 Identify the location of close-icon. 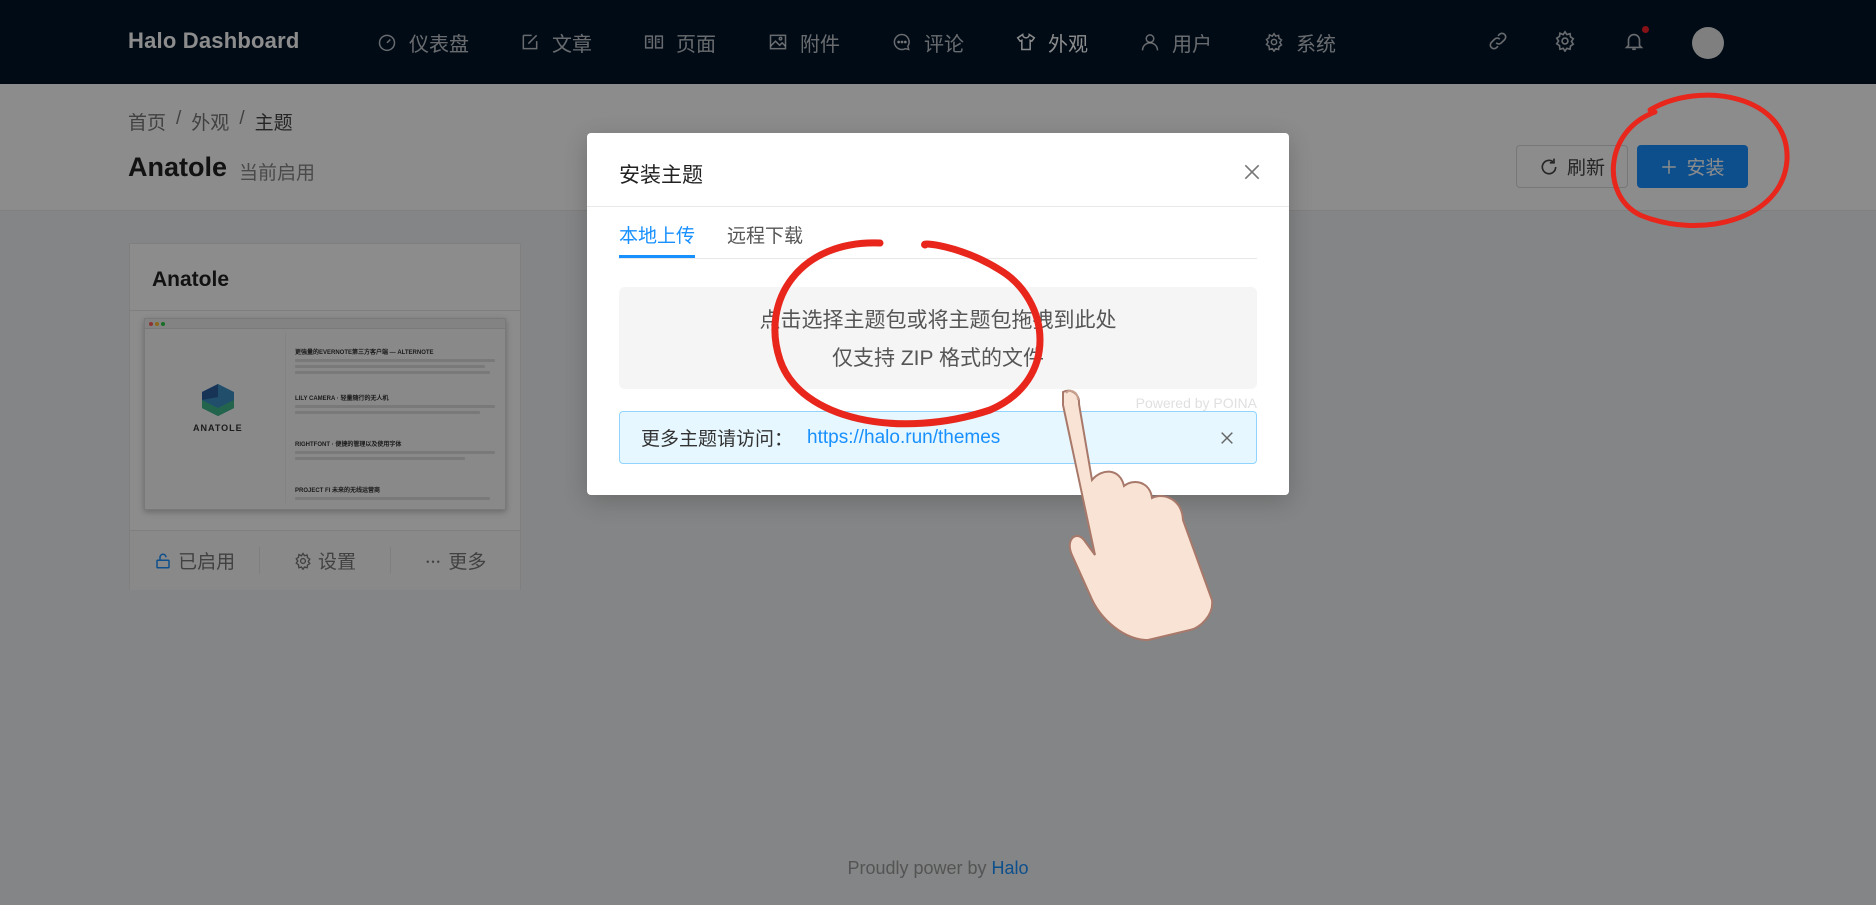
(1252, 172).